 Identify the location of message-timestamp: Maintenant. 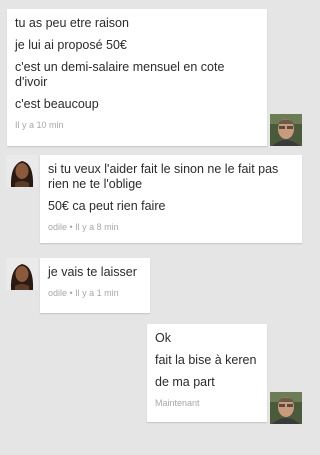
(177, 403).